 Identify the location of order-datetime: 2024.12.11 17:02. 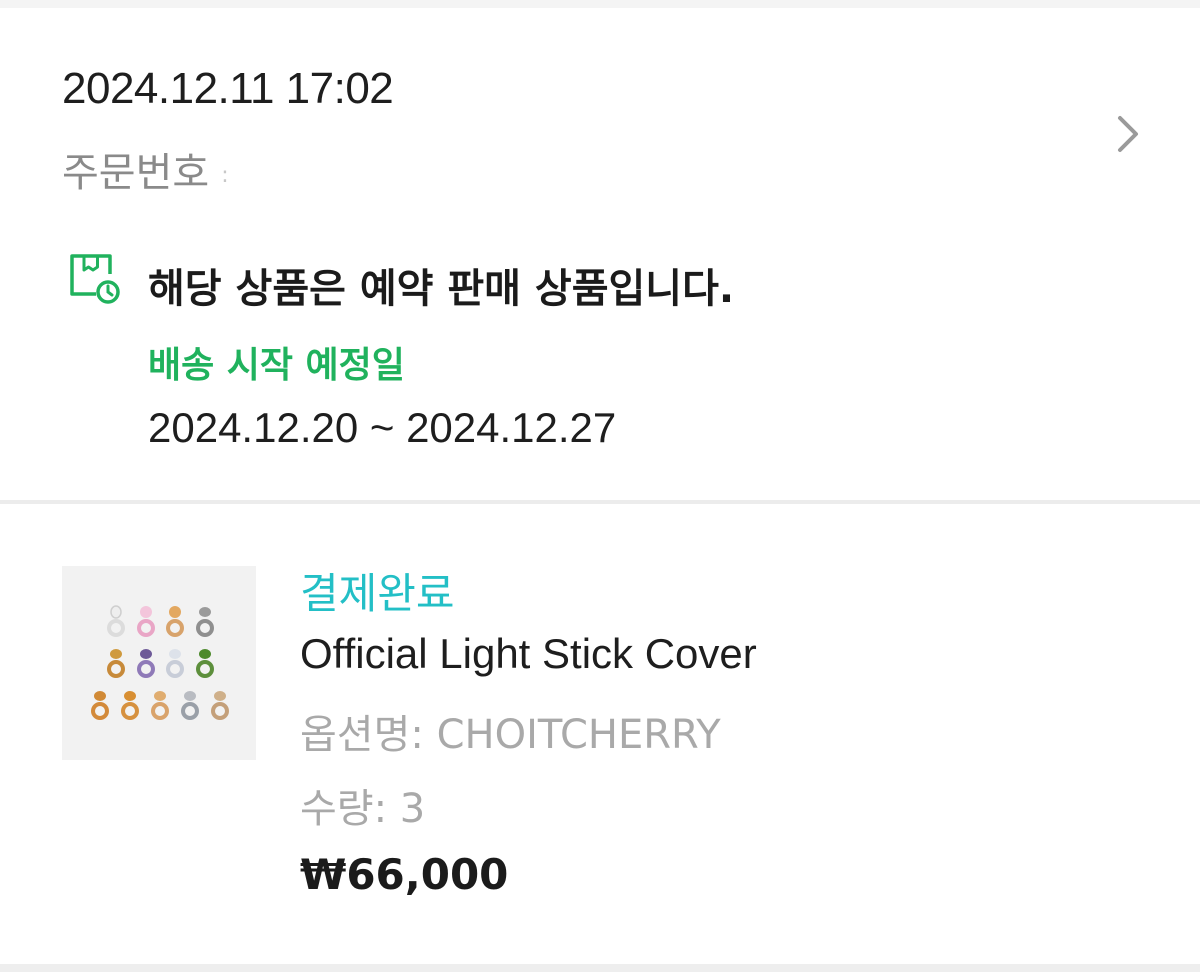
(228, 88).